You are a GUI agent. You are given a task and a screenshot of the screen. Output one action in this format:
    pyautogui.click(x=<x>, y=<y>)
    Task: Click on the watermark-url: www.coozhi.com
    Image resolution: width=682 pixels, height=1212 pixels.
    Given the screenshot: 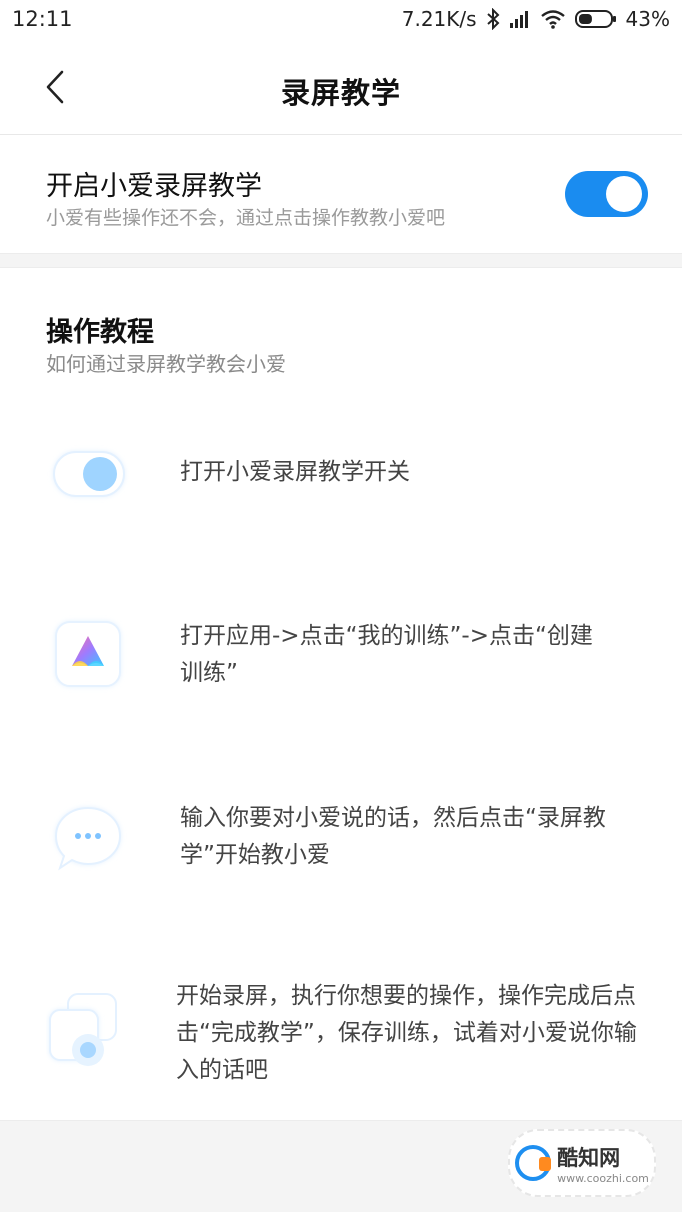 What is the action you would take?
    pyautogui.click(x=603, y=1178)
    